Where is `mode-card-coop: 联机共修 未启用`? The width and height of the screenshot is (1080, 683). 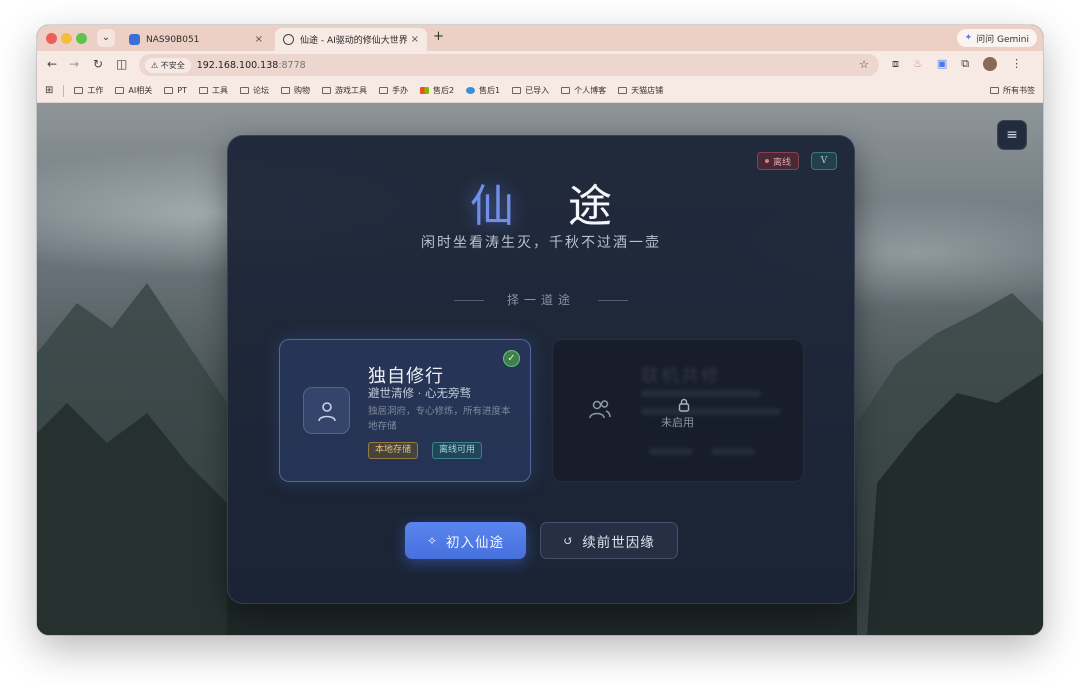 mode-card-coop: 联机共修 未启用 is located at coordinates (678, 410).